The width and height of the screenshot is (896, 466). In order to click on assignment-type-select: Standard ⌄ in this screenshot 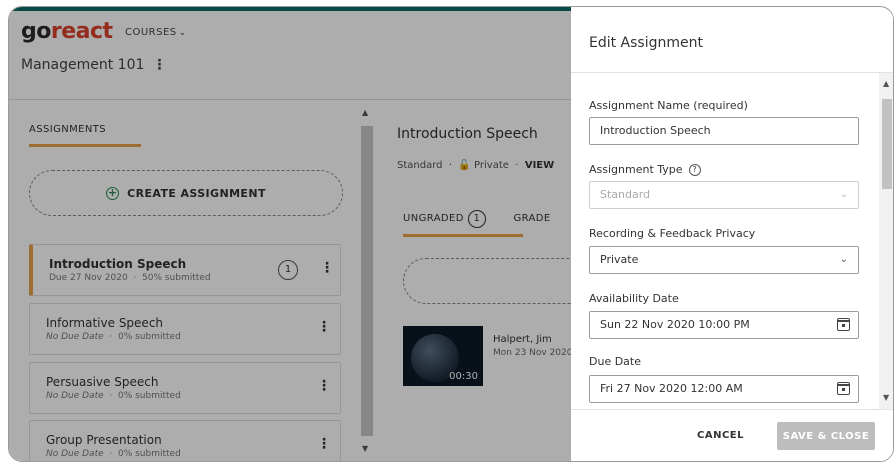, I will do `click(724, 195)`.